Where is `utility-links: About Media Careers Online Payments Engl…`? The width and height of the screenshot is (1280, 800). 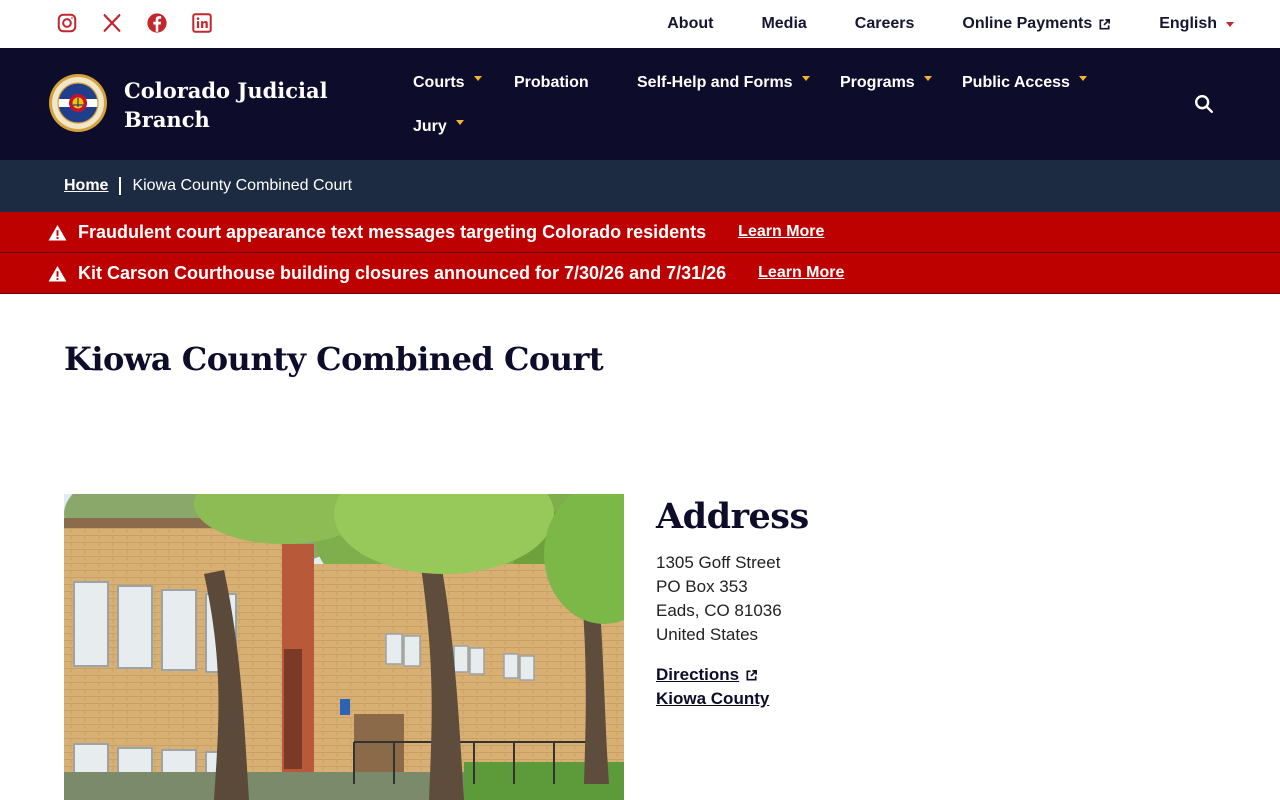
utility-links: About Media Careers Online Payments Engl… is located at coordinates (950, 24).